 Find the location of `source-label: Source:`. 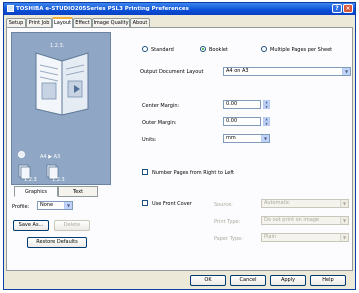

source-label: Source: is located at coordinates (223, 205).